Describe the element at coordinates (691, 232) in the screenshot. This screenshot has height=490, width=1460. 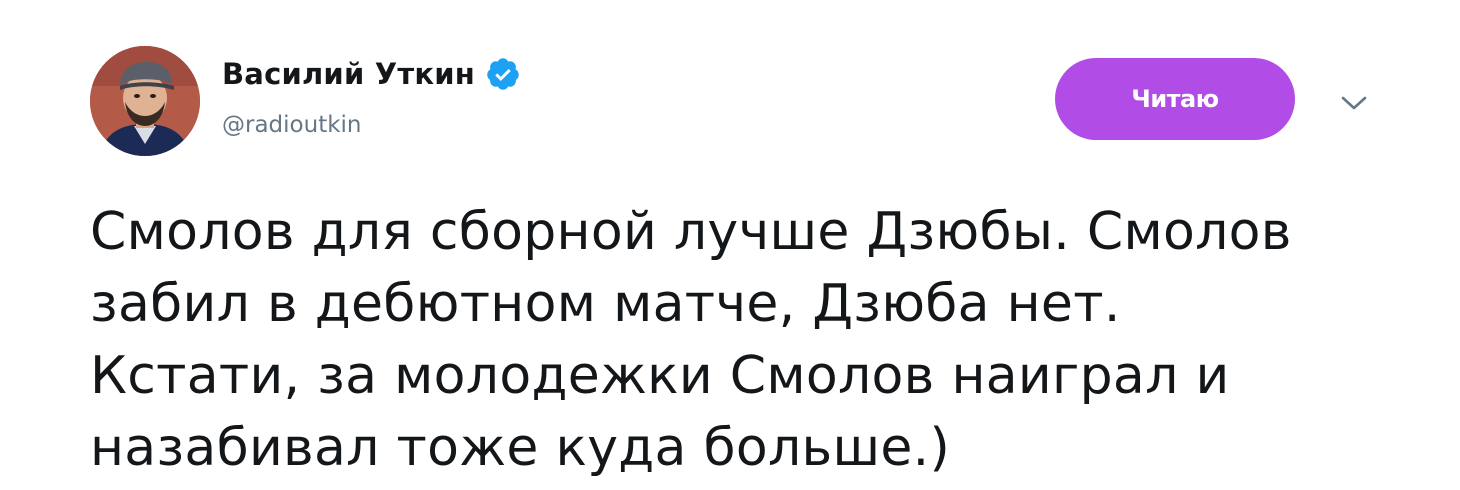
I see `tweet-text-line: Смолов для сборной лучше Дзюбы. Смолов` at that location.